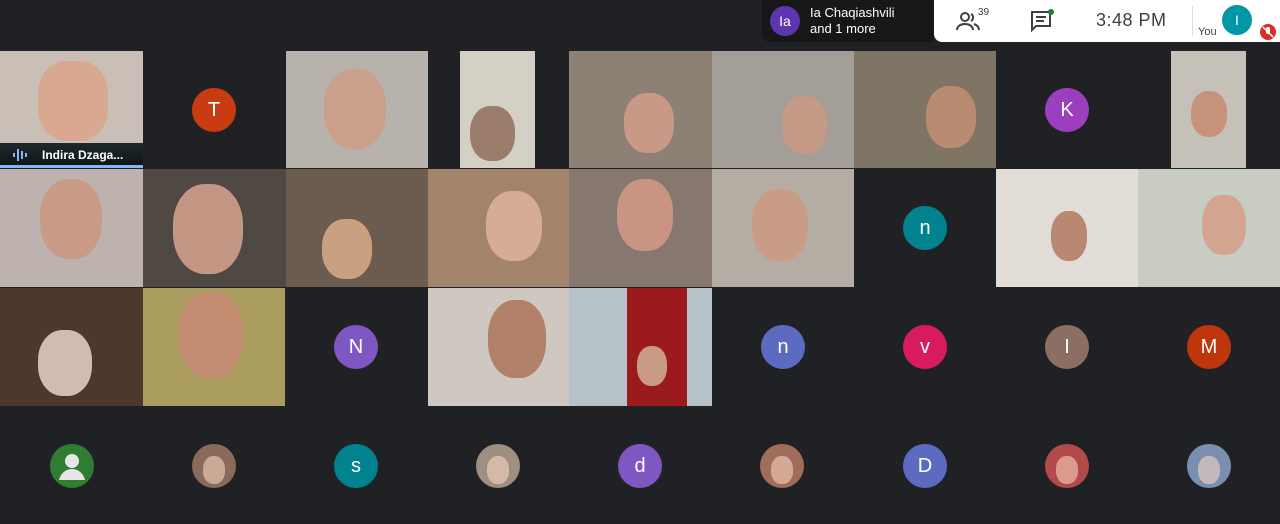 Image resolution: width=1280 pixels, height=524 pixels. I want to click on participant-tile: I, so click(1067, 347).